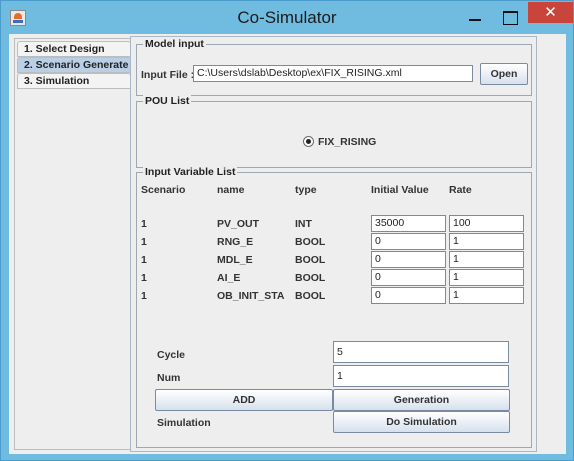 The image size is (574, 461). I want to click on row-type: INT, so click(303, 224).